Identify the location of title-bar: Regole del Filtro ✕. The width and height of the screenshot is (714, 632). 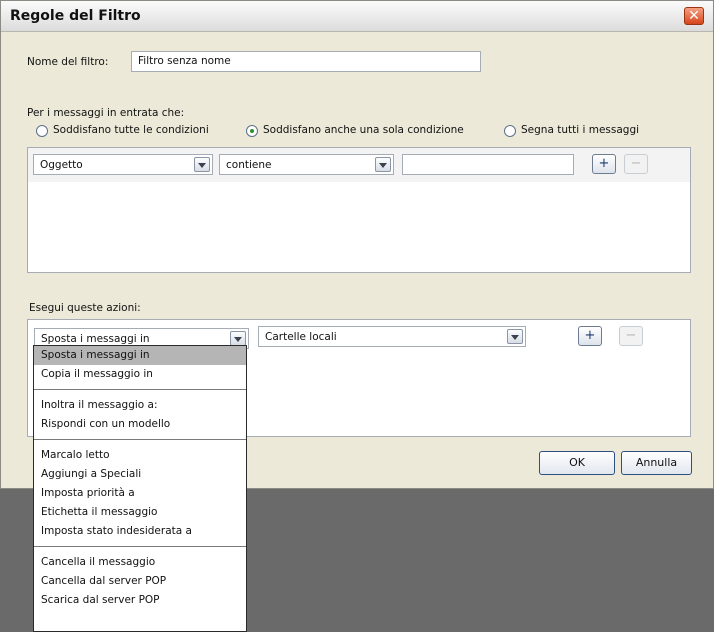
(357, 16).